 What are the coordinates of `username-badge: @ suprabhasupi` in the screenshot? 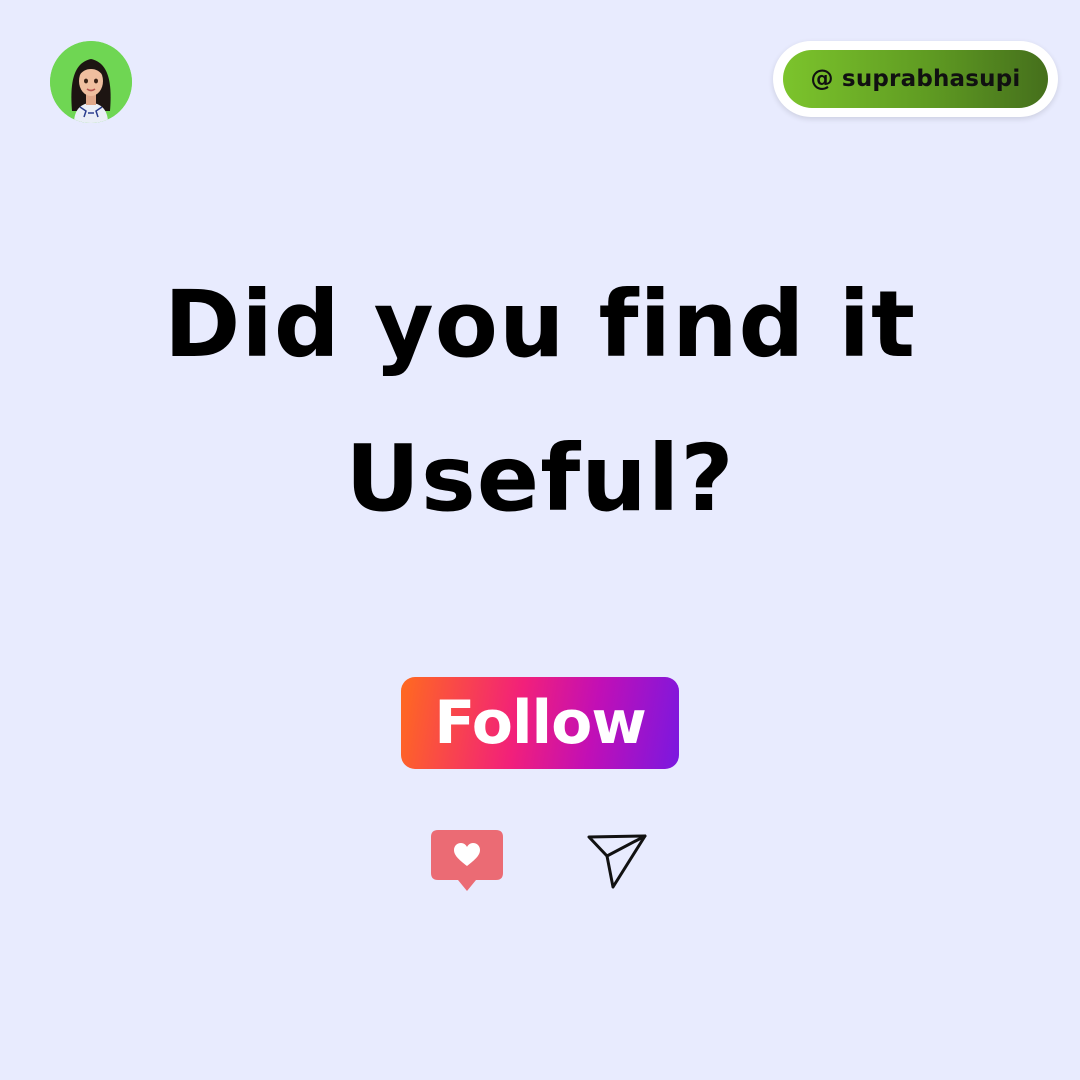 It's located at (915, 79).